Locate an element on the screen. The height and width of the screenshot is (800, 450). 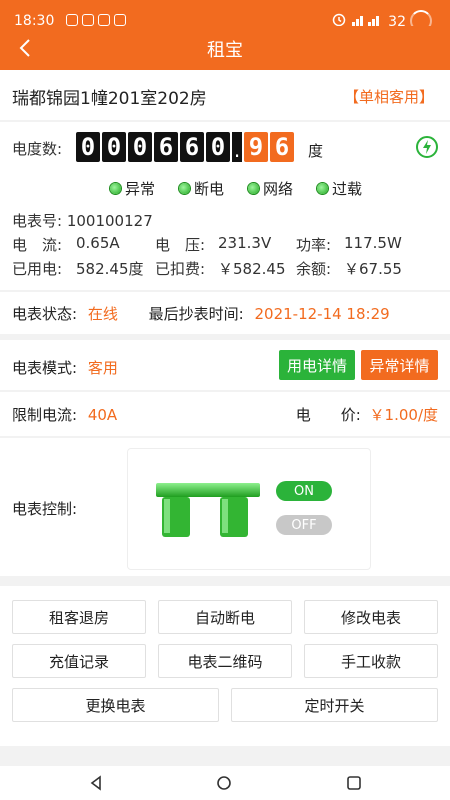
last-read-value: 2021-12-14 18:29 is located at coordinates (322, 314).